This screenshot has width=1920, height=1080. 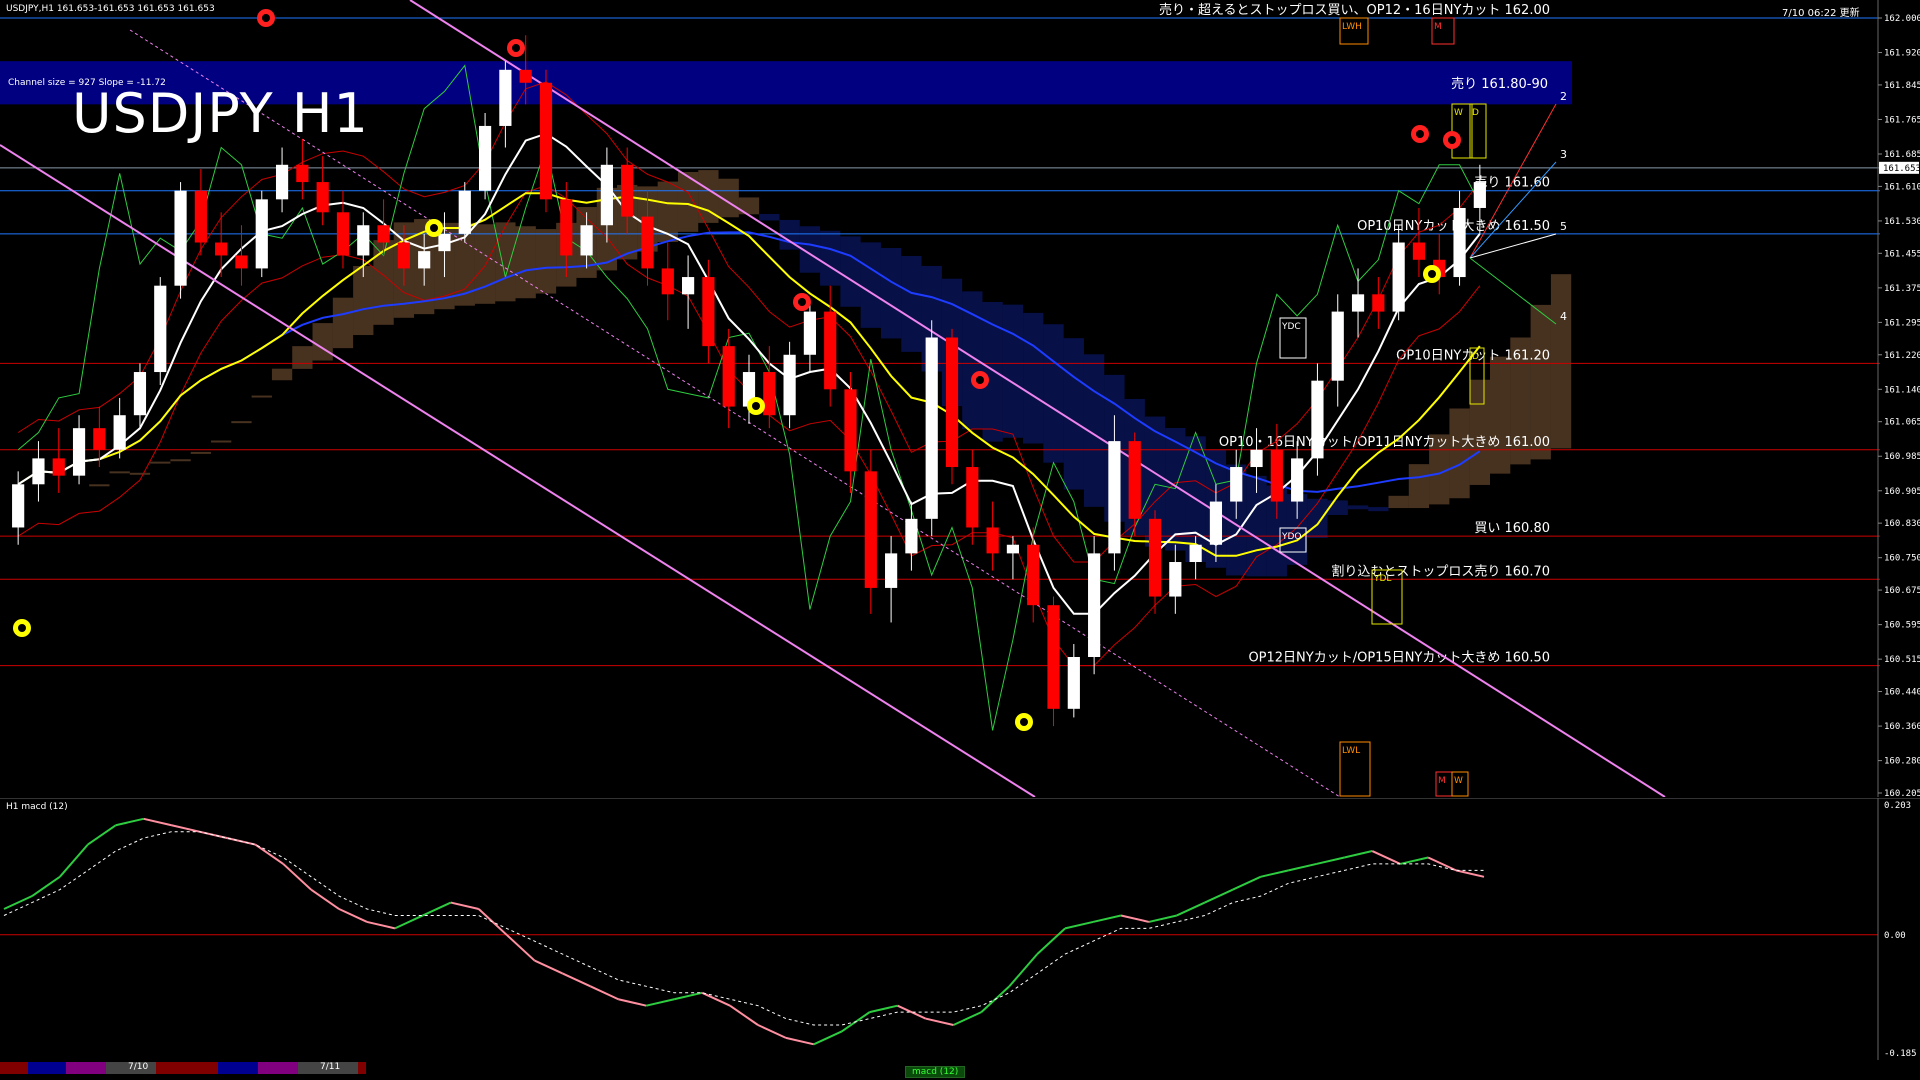 What do you see at coordinates (1897, 806) in the screenshot?
I see `macd-tick-label: 0.203` at bounding box center [1897, 806].